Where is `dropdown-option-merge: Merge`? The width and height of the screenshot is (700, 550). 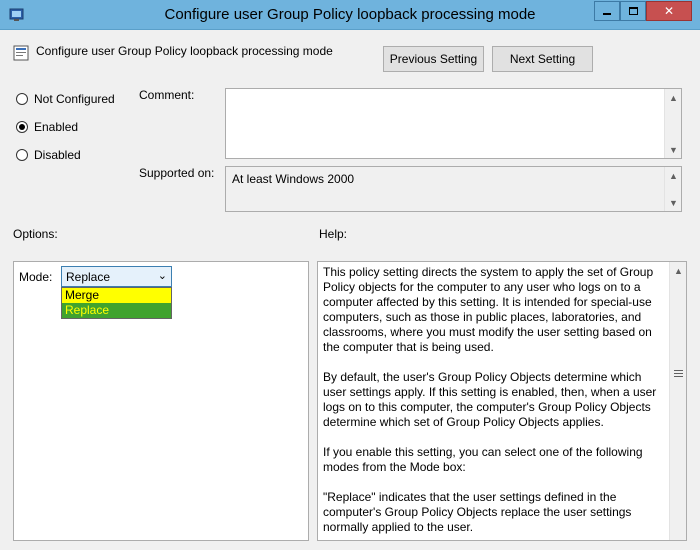 dropdown-option-merge: Merge is located at coordinates (116, 295).